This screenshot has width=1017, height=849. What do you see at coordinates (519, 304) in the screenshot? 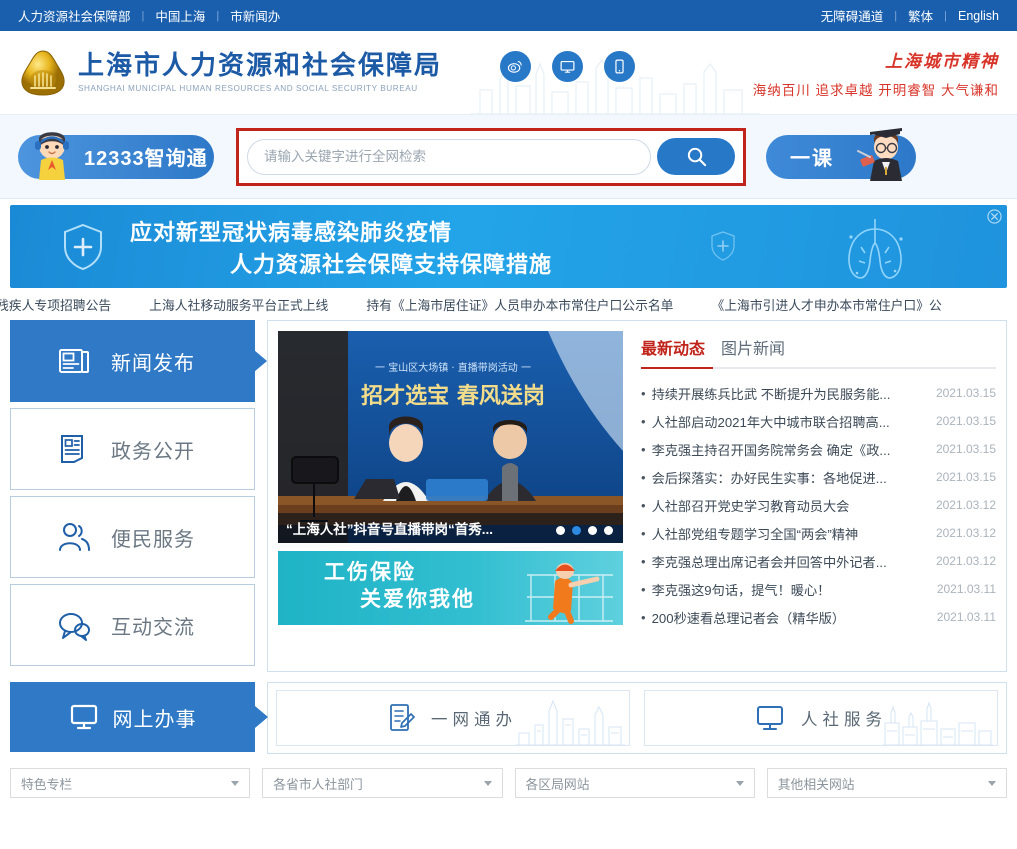
I see `marquee-link-3: 持有《上海市居住证》人员申办本市常住户口公示名单` at bounding box center [519, 304].